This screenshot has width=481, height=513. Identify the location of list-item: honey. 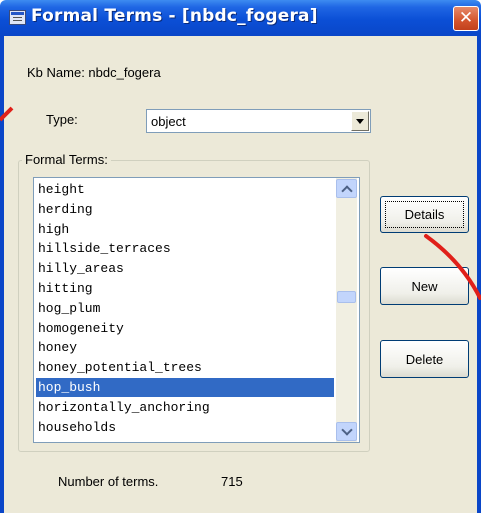
(185, 347).